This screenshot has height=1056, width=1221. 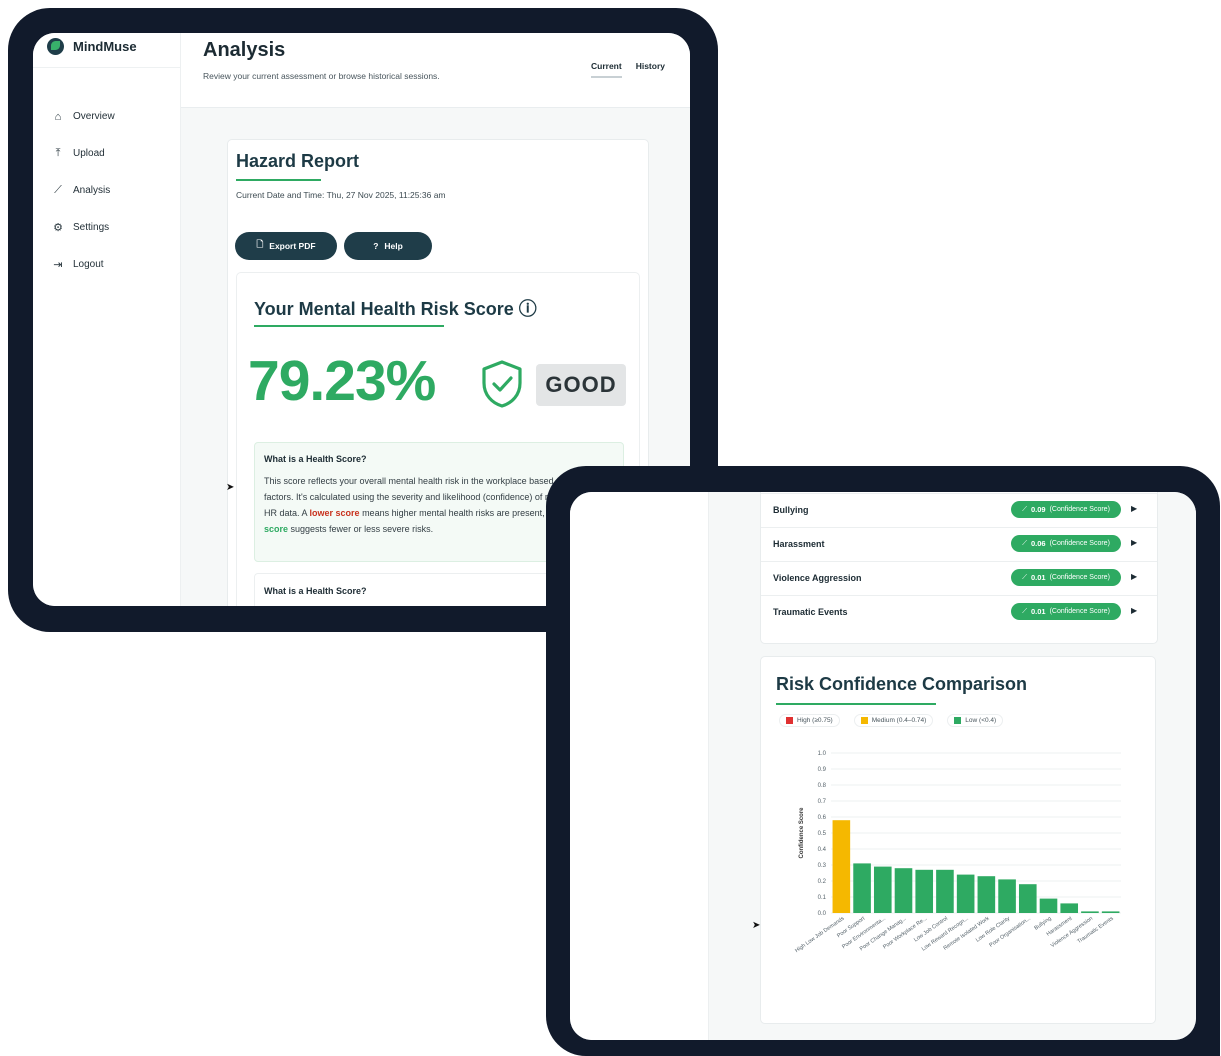 What do you see at coordinates (58, 116) in the screenshot?
I see `home-icon: ⌂` at bounding box center [58, 116].